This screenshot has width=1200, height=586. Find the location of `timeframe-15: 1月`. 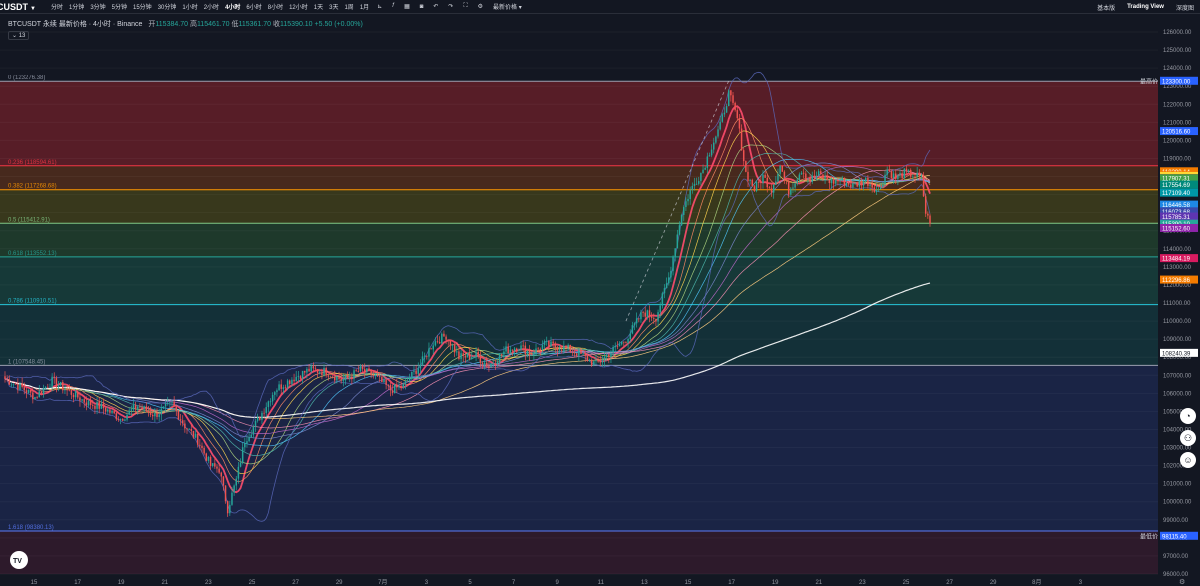

timeframe-15: 1月 is located at coordinates (364, 6).